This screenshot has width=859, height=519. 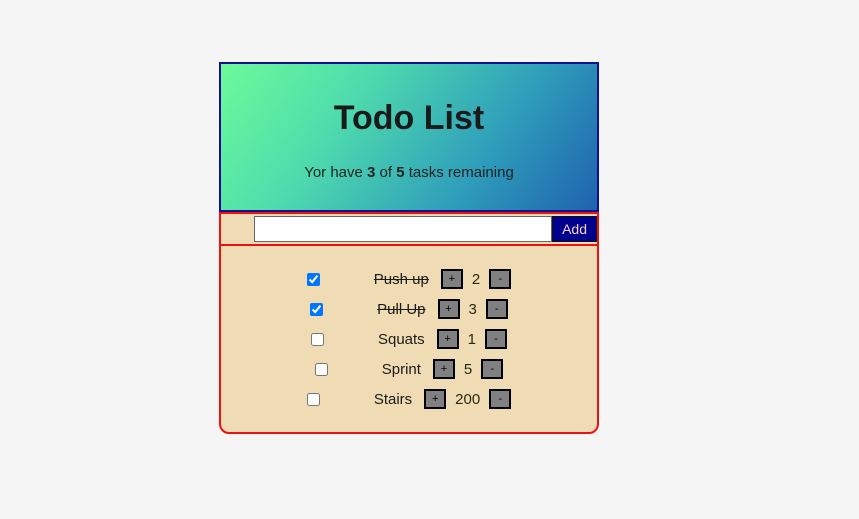 What do you see at coordinates (574, 229) in the screenshot?
I see `add-task-button: Add` at bounding box center [574, 229].